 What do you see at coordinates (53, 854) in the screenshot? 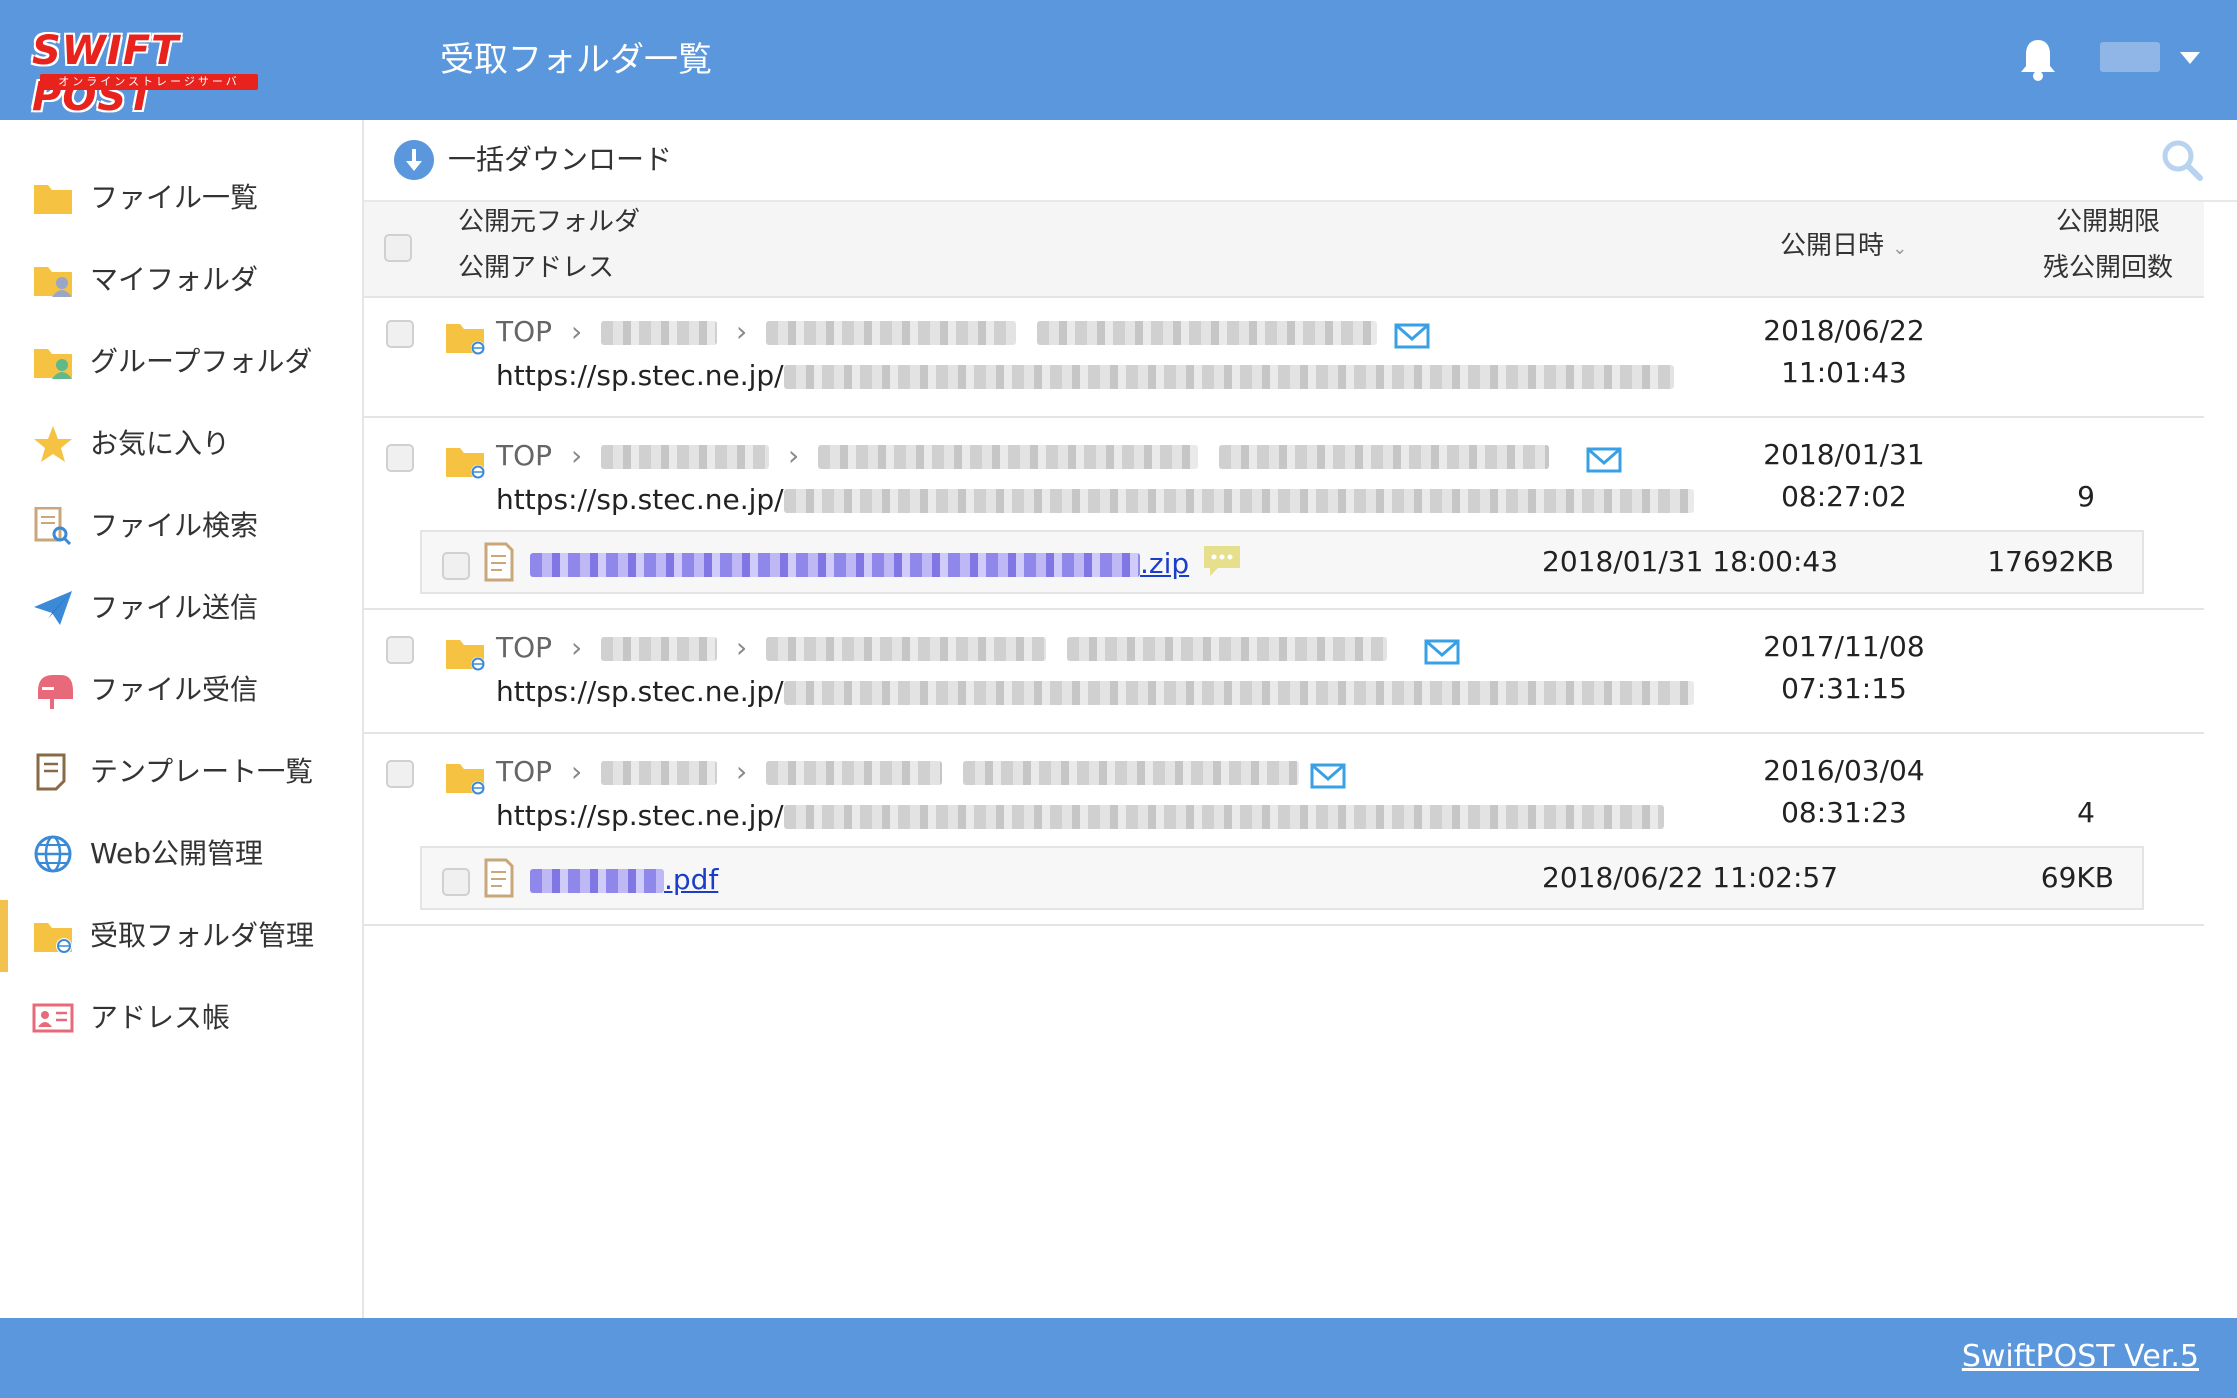
I see `globe-icon` at bounding box center [53, 854].